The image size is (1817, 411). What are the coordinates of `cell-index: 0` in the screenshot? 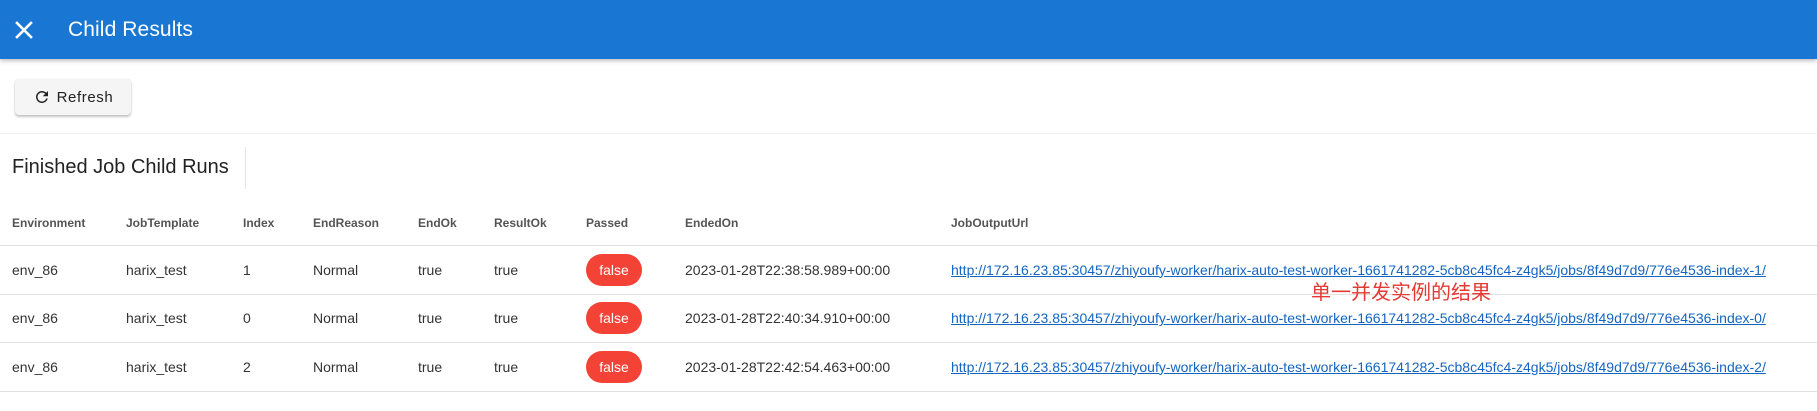 It's located at (247, 318).